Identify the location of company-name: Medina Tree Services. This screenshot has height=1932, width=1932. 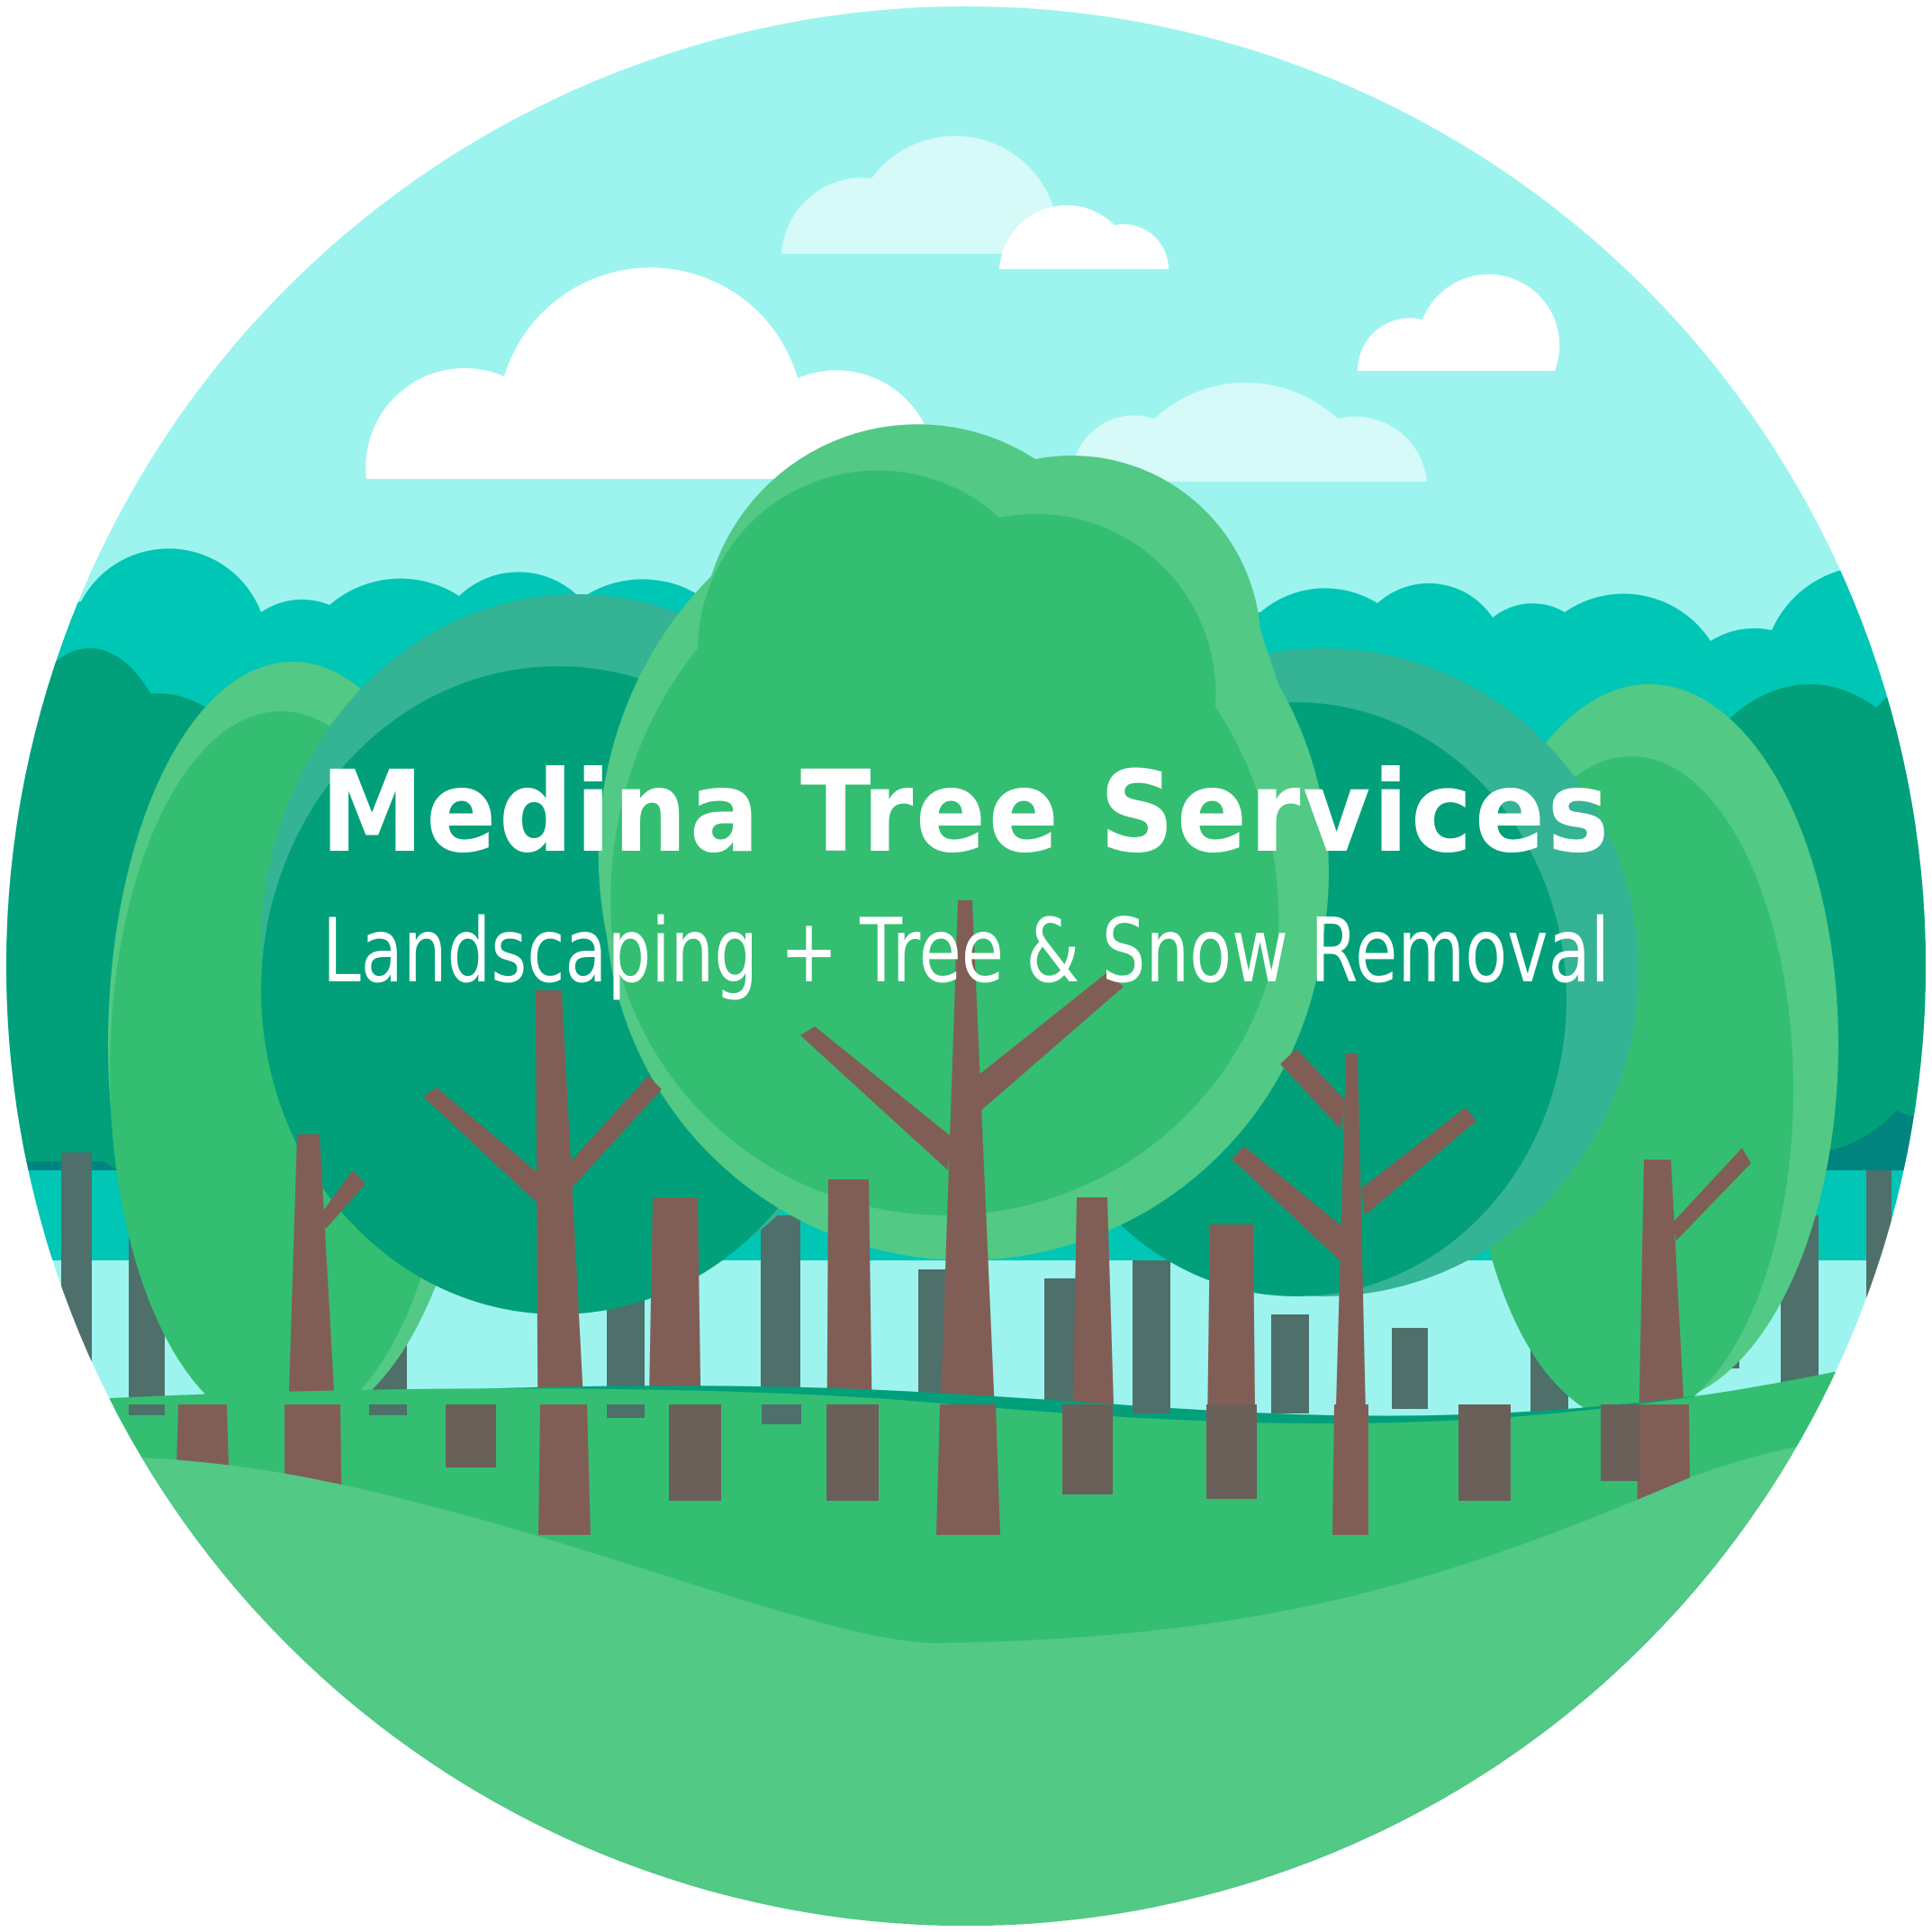
(966, 813).